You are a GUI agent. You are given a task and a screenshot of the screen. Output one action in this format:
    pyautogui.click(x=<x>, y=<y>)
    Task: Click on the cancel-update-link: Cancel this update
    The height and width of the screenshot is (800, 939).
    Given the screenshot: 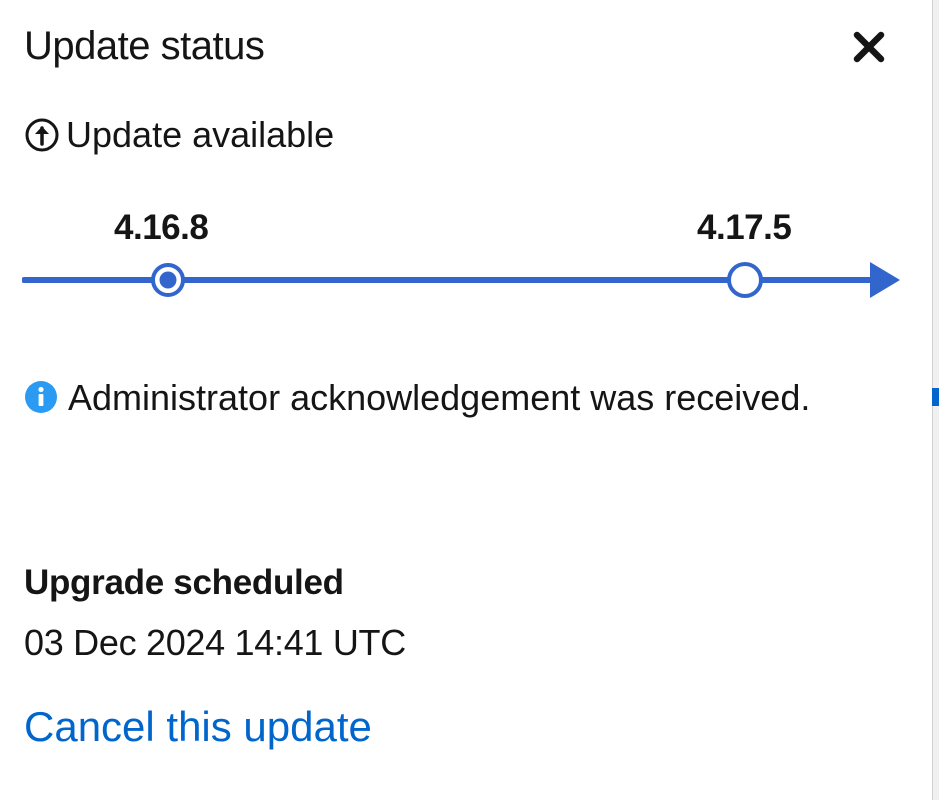 What is the action you would take?
    pyautogui.click(x=198, y=727)
    